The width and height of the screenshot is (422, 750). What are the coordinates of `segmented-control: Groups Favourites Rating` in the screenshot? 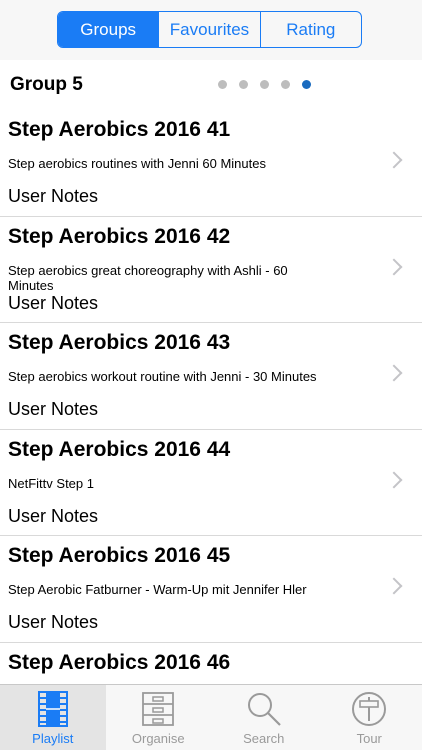 It's located at (209, 29).